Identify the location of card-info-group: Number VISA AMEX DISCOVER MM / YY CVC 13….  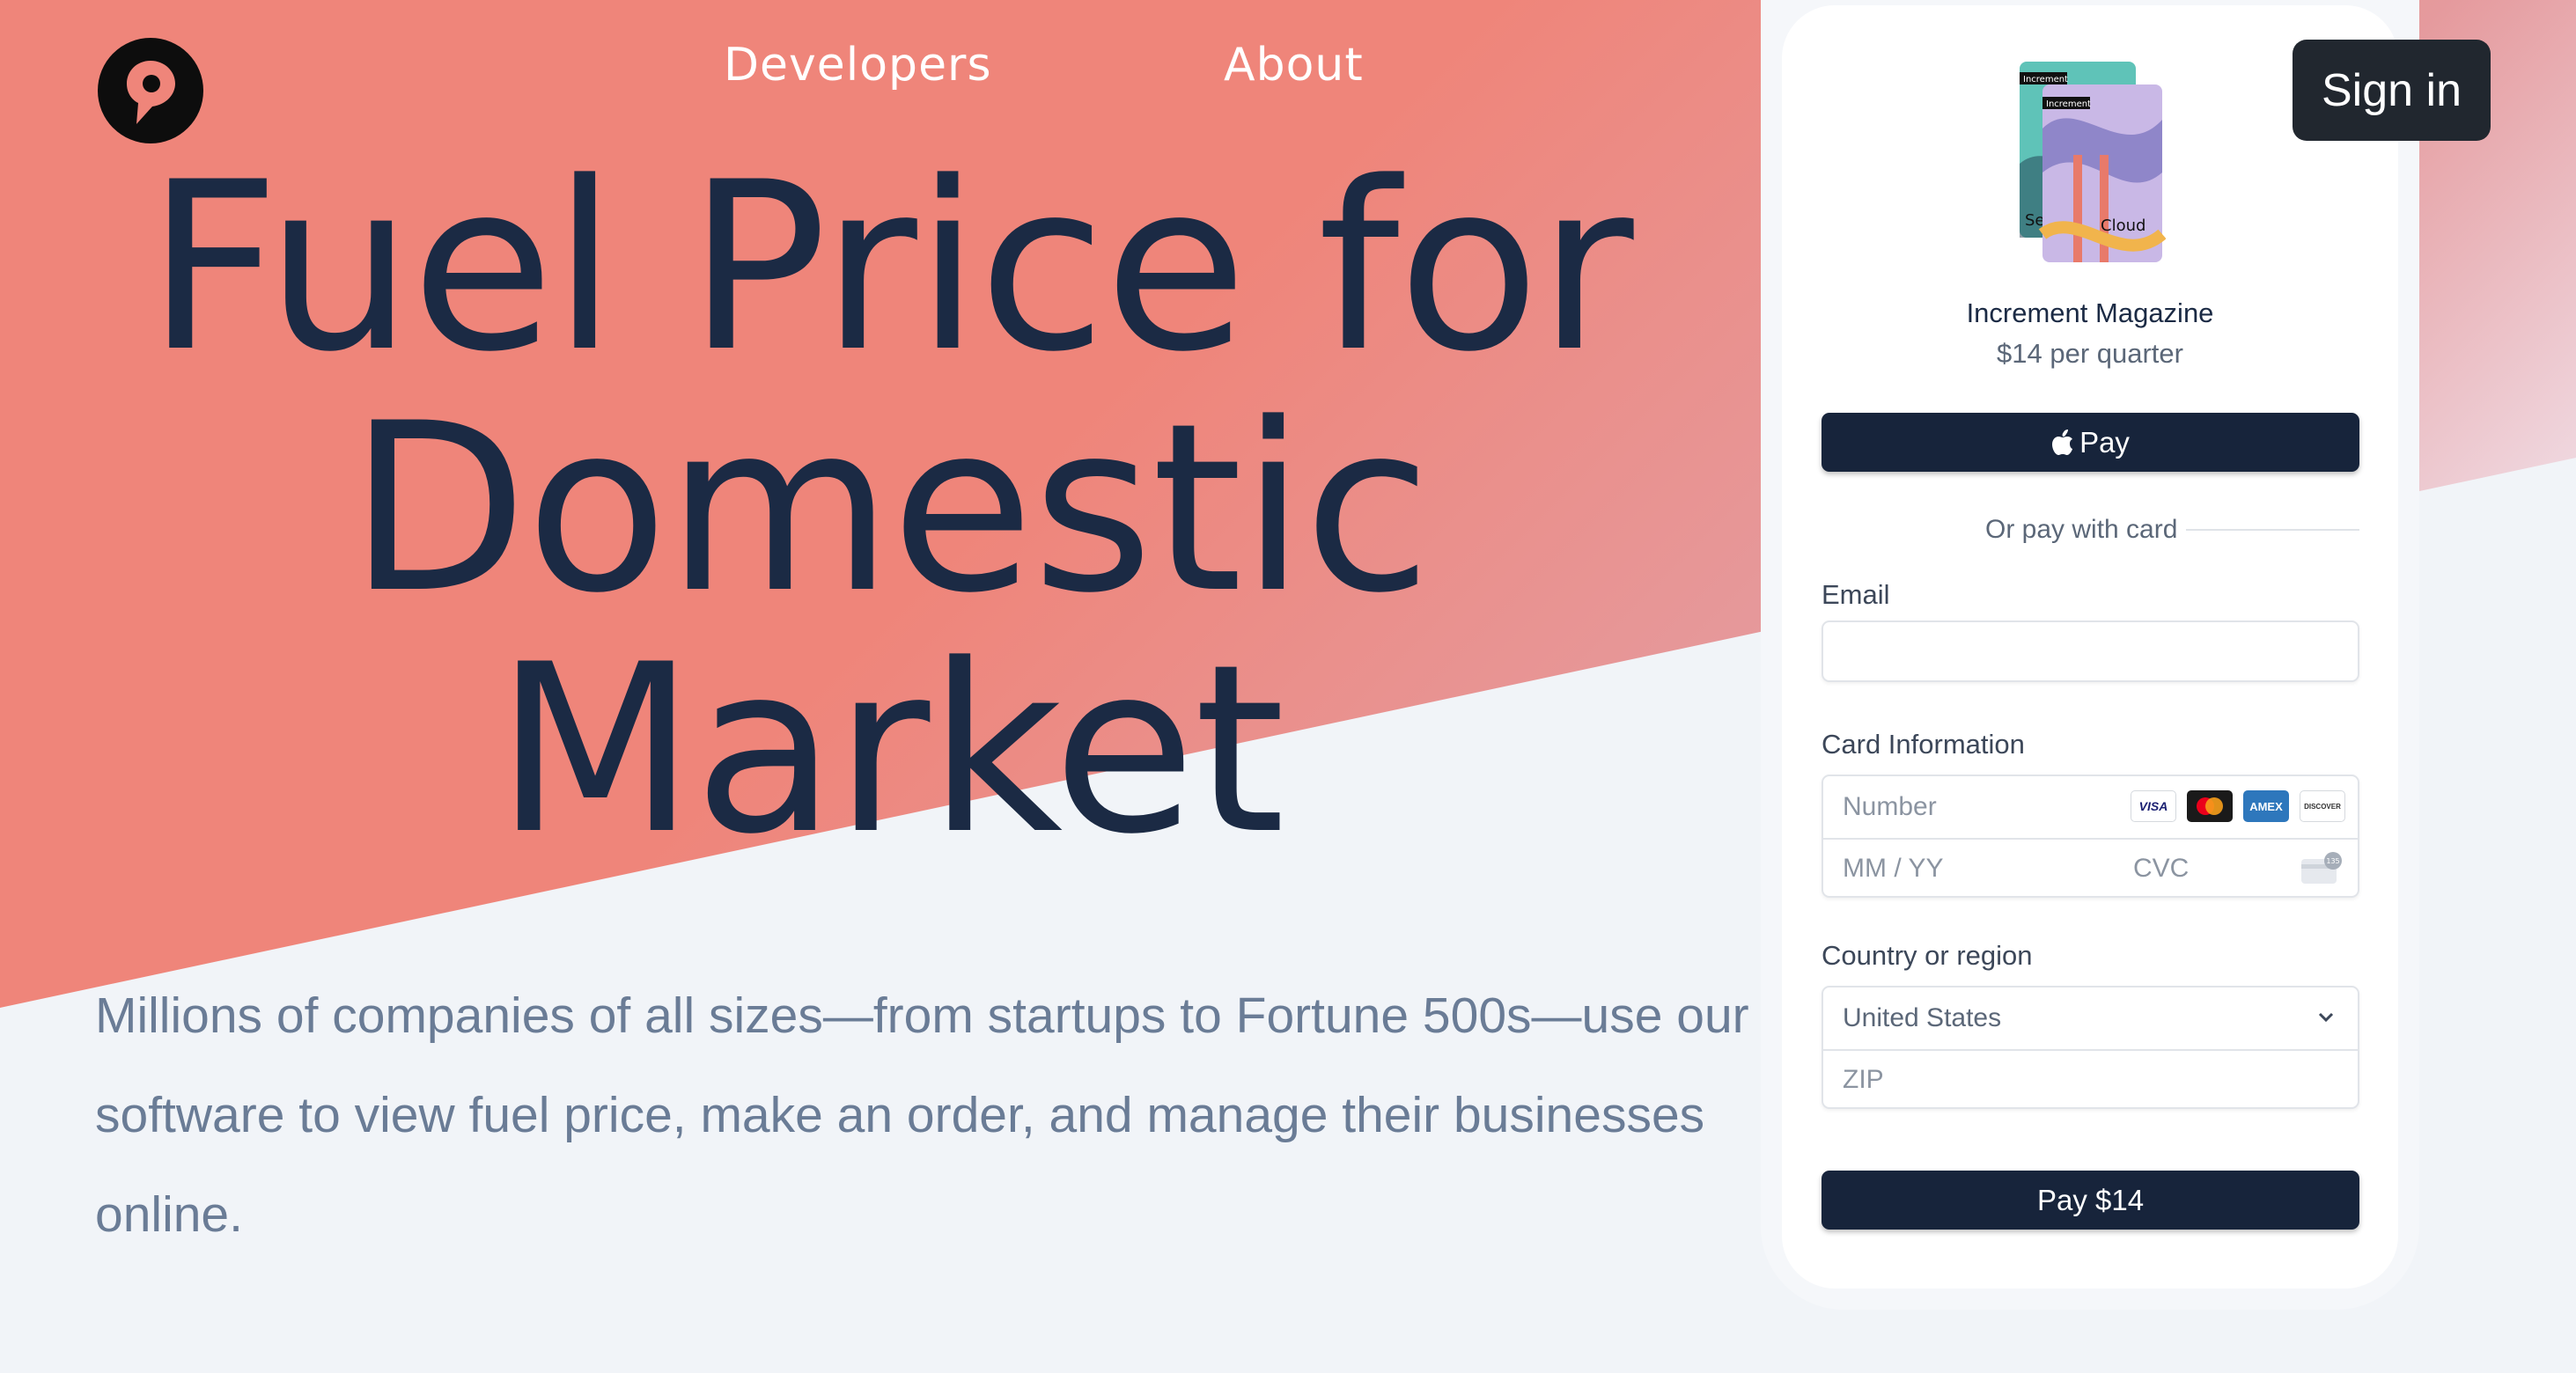
(2090, 836).